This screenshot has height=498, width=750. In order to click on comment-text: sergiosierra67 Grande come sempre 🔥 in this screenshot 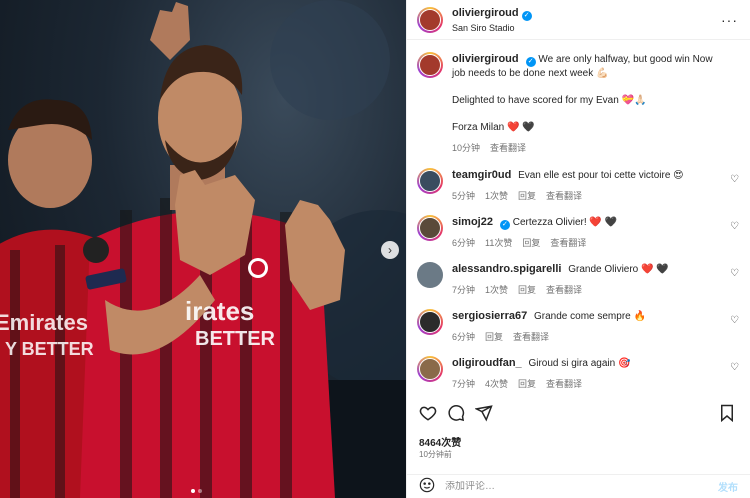, I will do `click(585, 316)`.